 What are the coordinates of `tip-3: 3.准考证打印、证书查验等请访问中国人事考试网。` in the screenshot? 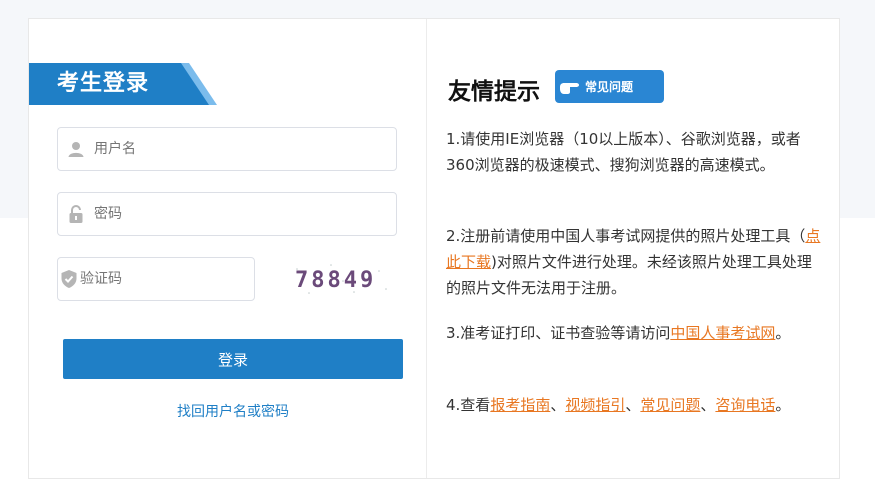 It's located at (635, 333).